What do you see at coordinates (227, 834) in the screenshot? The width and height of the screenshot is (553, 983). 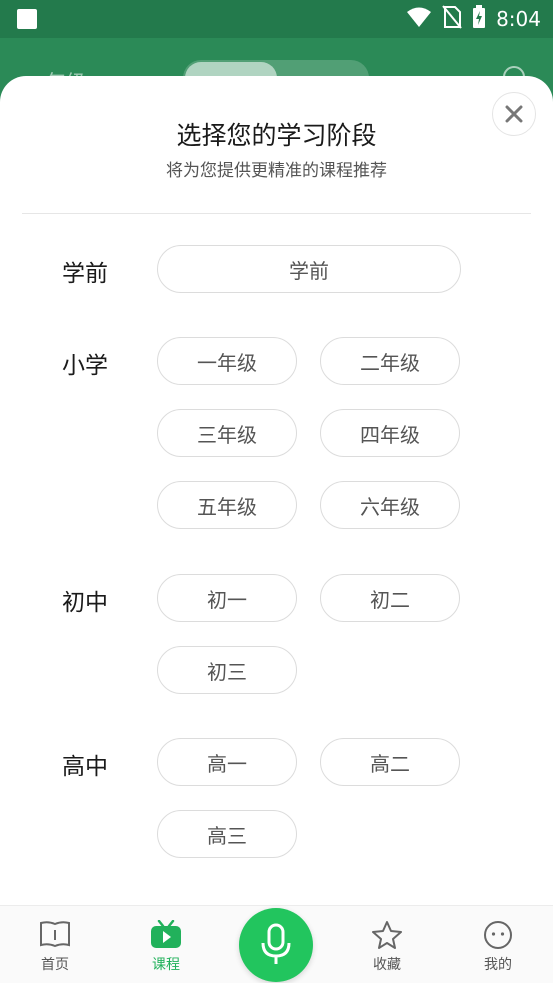 I see `option-senior-3: 高三` at bounding box center [227, 834].